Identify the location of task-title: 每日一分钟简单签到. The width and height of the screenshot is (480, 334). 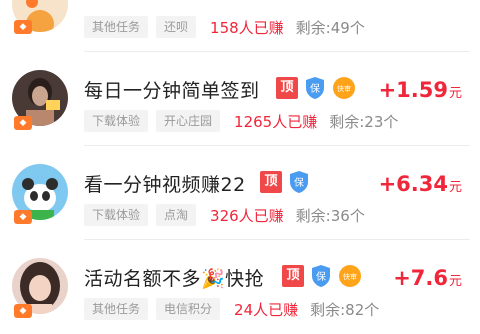
(172, 91).